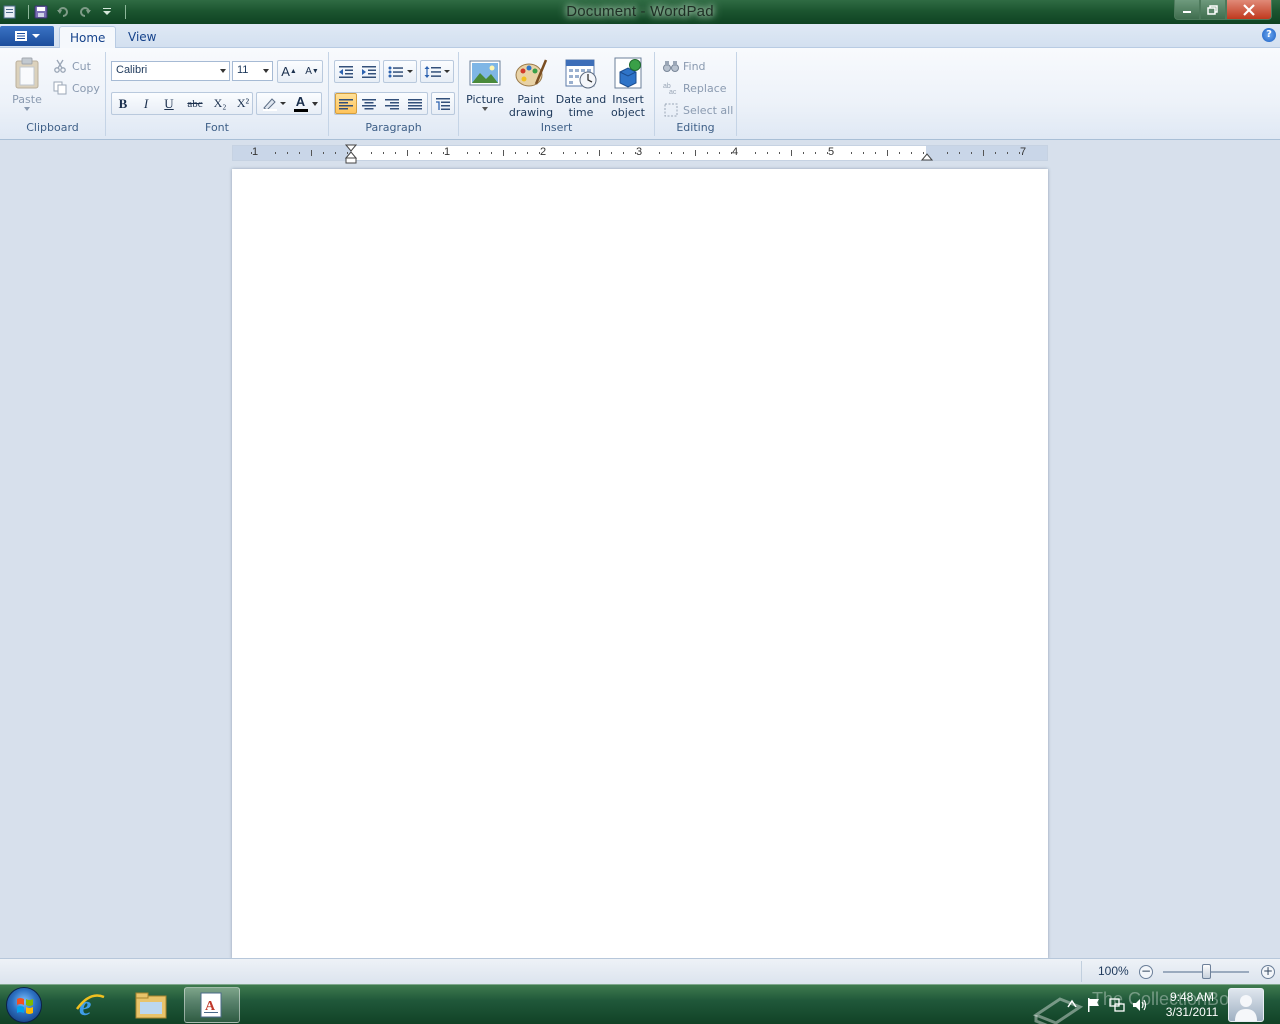 The height and width of the screenshot is (1024, 1280). What do you see at coordinates (212, 1005) in the screenshot?
I see `taskbar-wordpad: A` at bounding box center [212, 1005].